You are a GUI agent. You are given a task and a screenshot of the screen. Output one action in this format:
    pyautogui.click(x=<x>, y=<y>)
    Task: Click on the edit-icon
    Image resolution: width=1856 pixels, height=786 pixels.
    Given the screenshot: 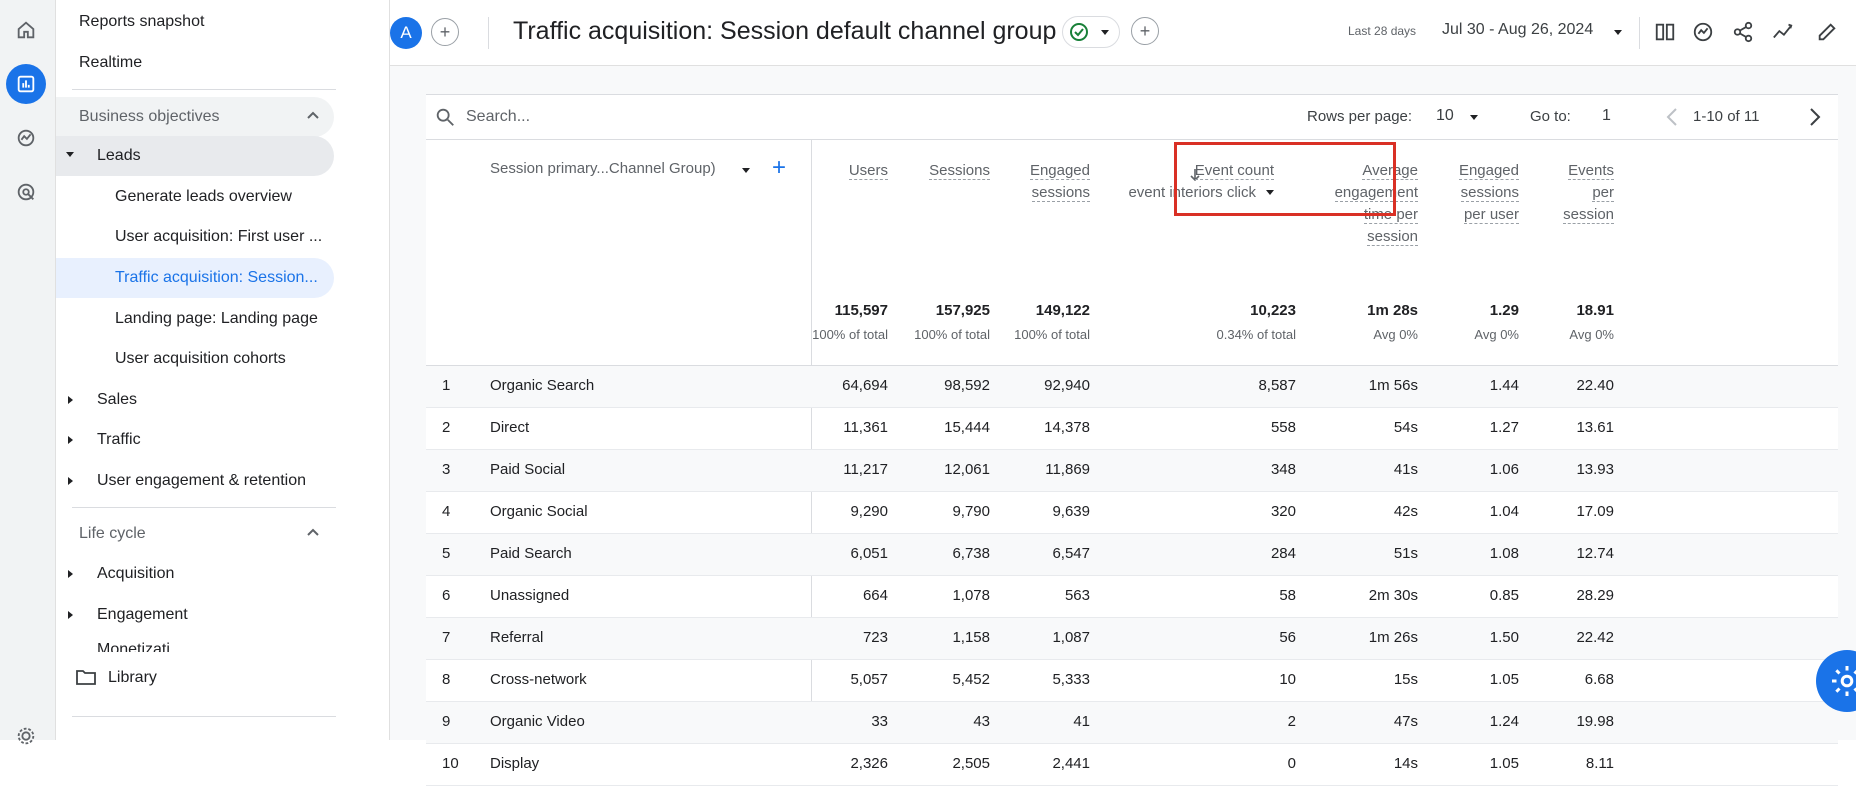 What is the action you would take?
    pyautogui.click(x=1827, y=32)
    